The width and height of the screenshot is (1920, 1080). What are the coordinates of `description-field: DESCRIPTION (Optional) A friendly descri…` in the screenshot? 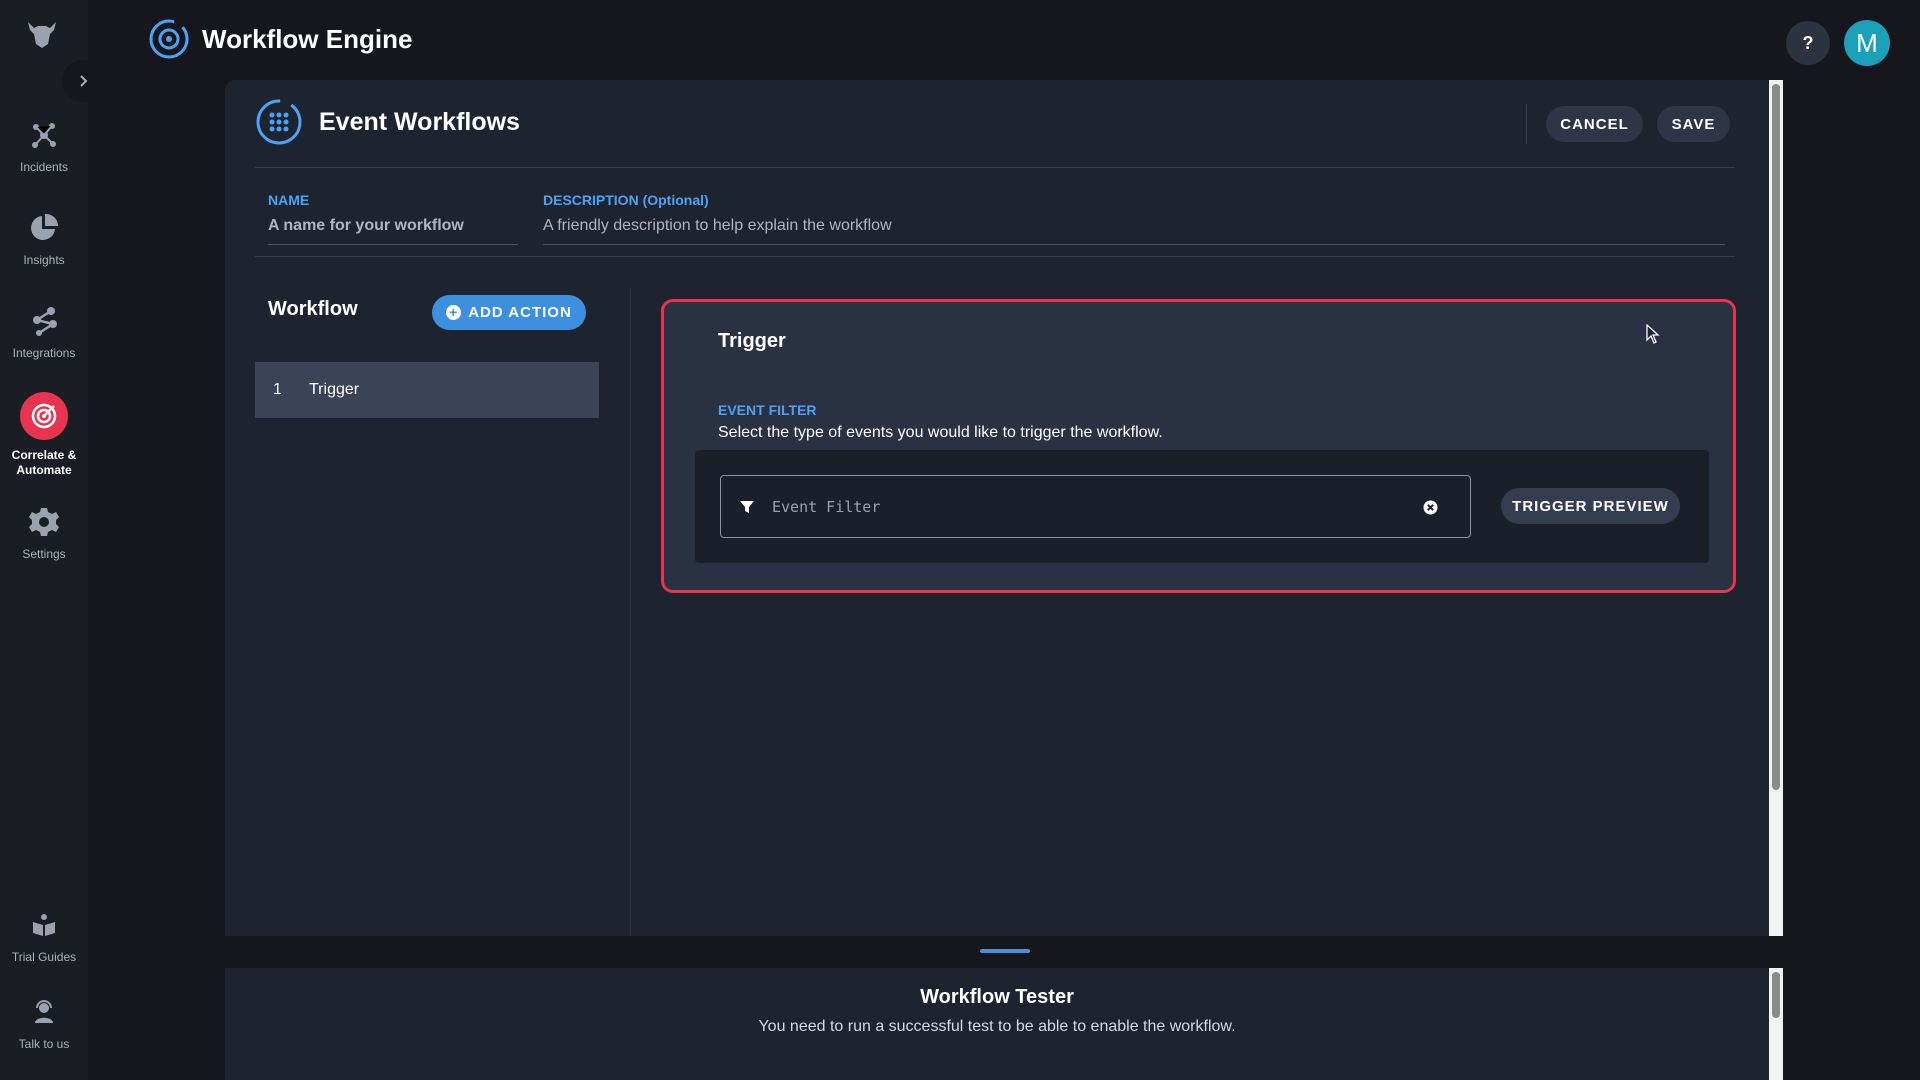 It's located at (1134, 218).